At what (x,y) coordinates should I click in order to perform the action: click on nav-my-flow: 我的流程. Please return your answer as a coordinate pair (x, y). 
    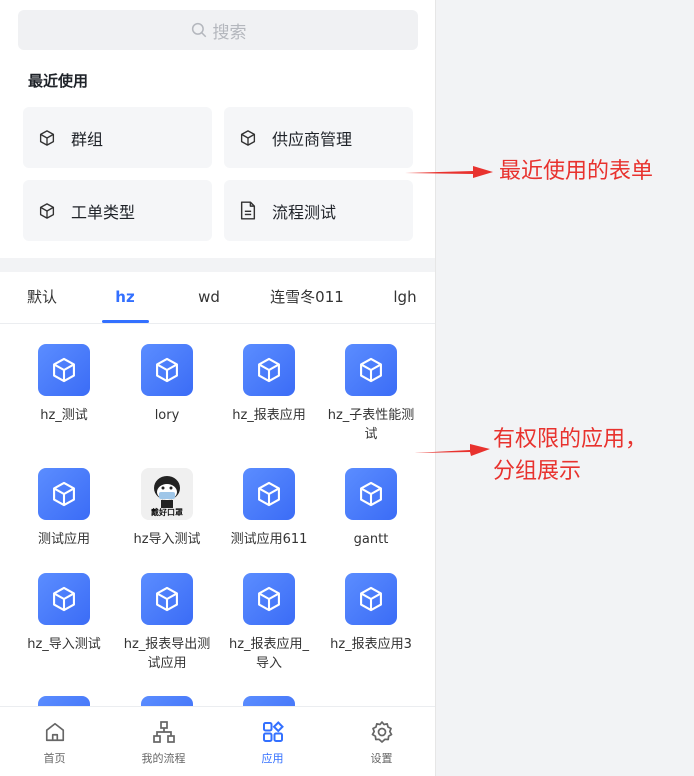
    Looking at the image, I should click on (163, 741).